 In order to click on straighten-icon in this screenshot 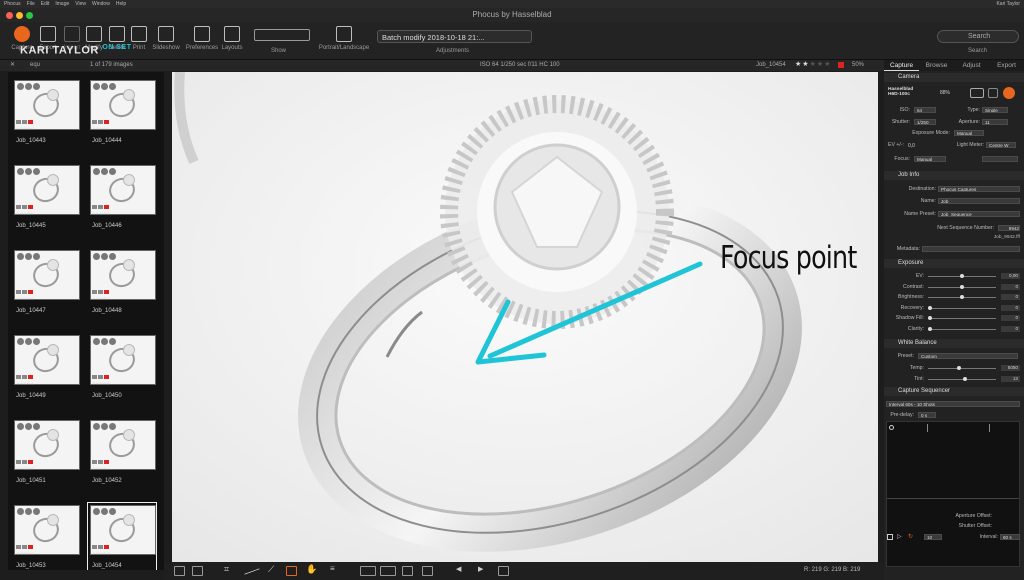, I will do `click(252, 571)`.